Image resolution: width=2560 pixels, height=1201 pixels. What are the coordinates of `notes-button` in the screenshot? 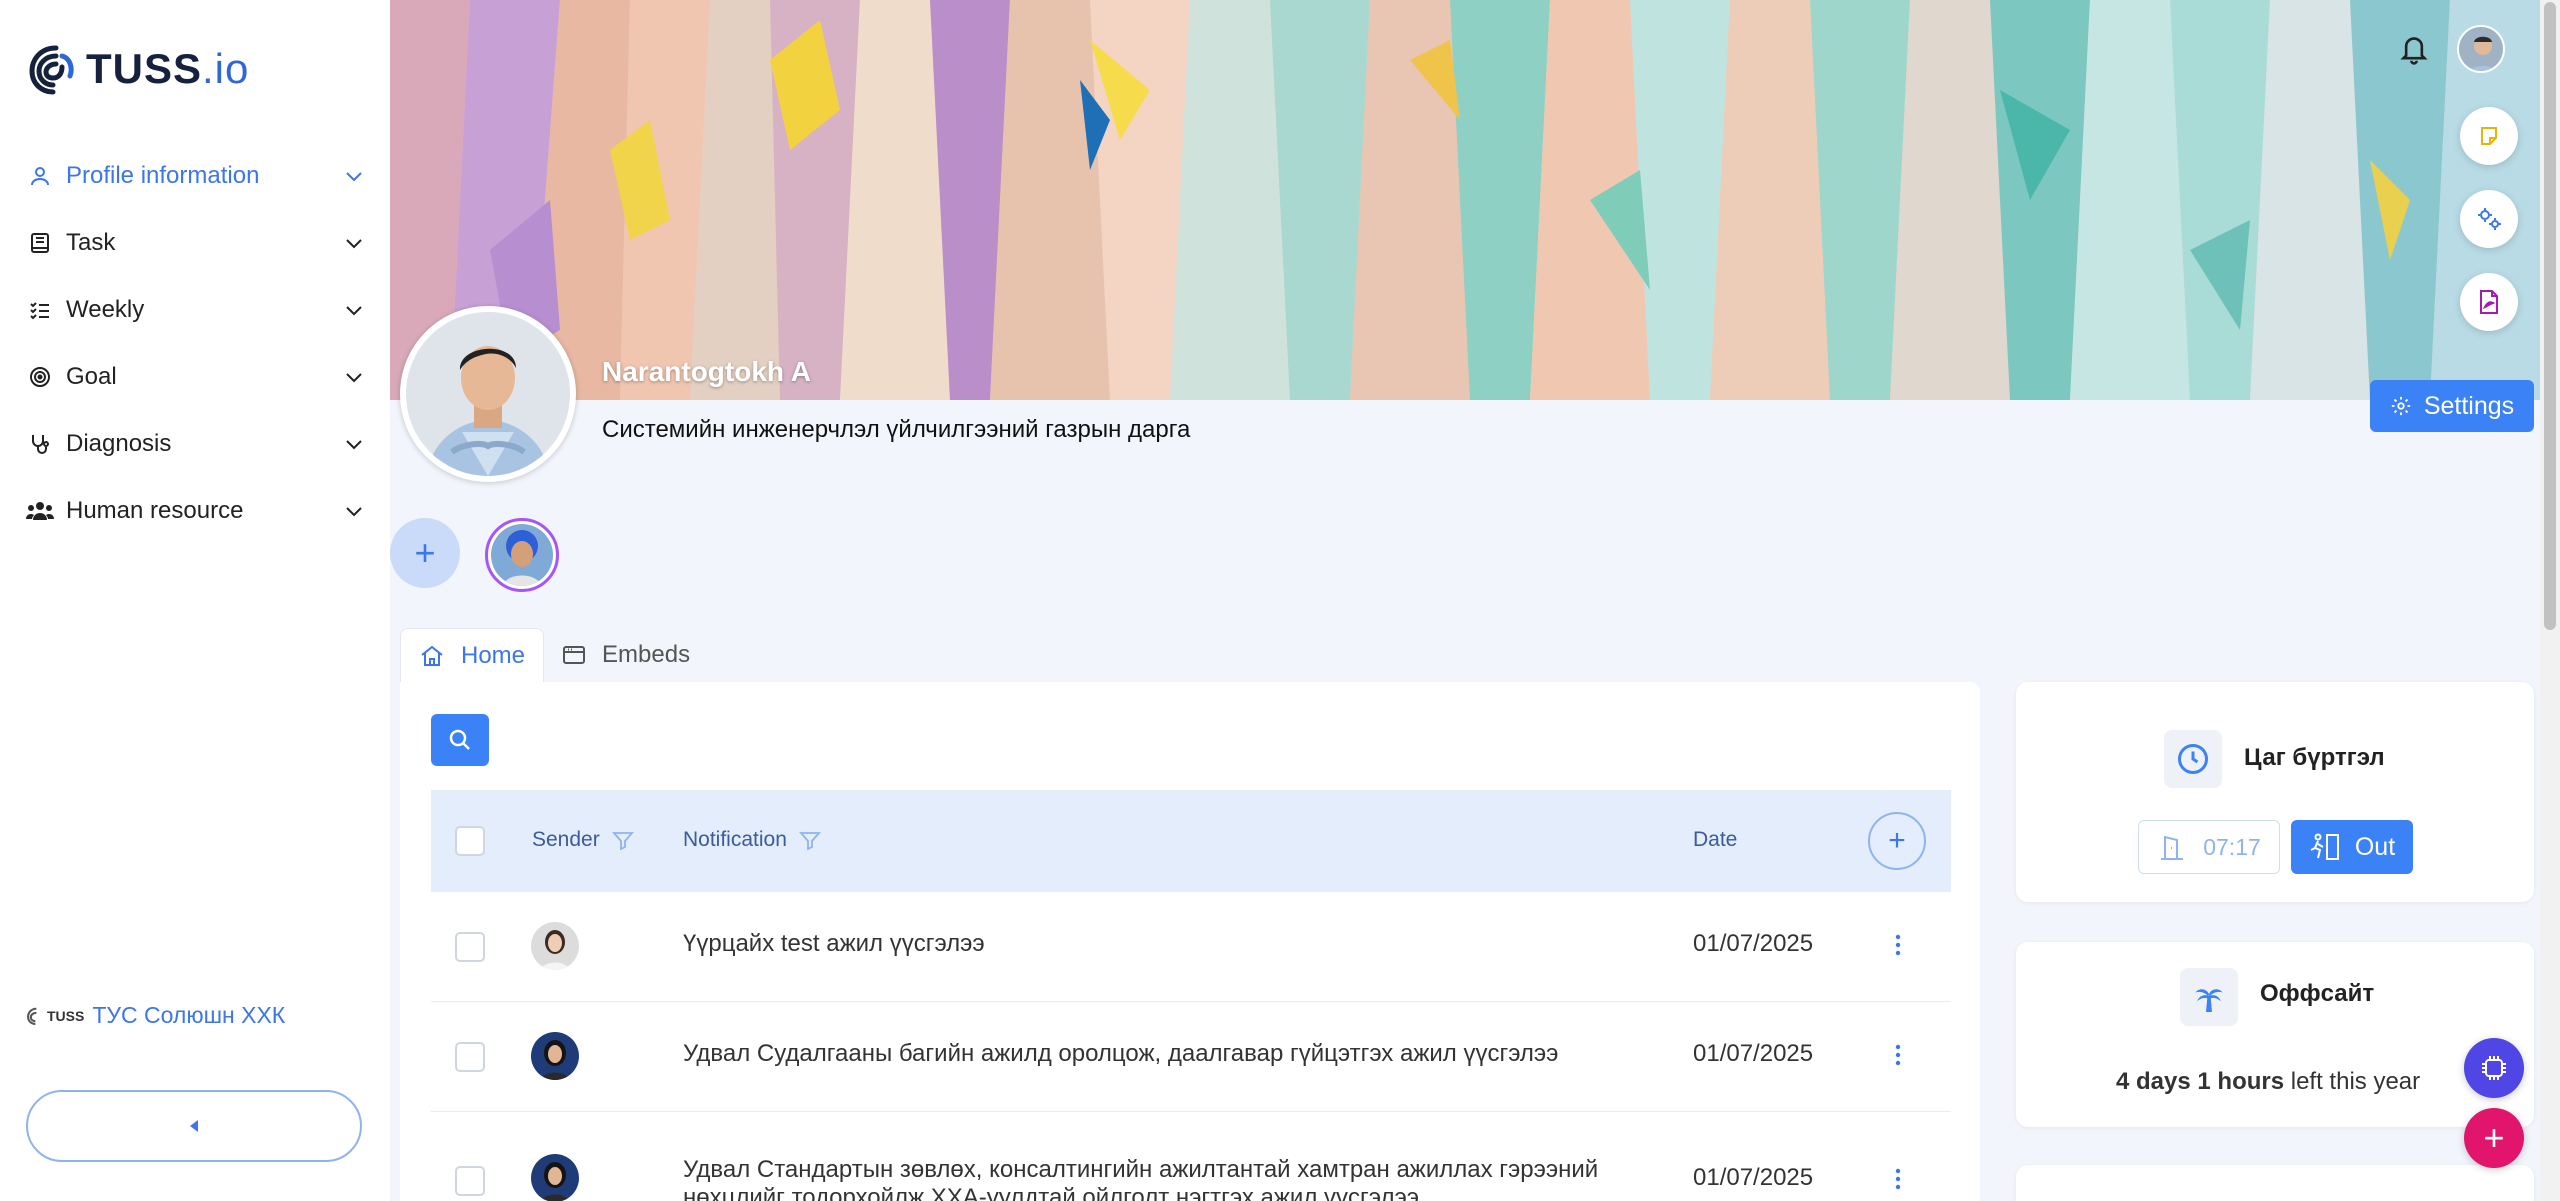 It's located at (2489, 136).